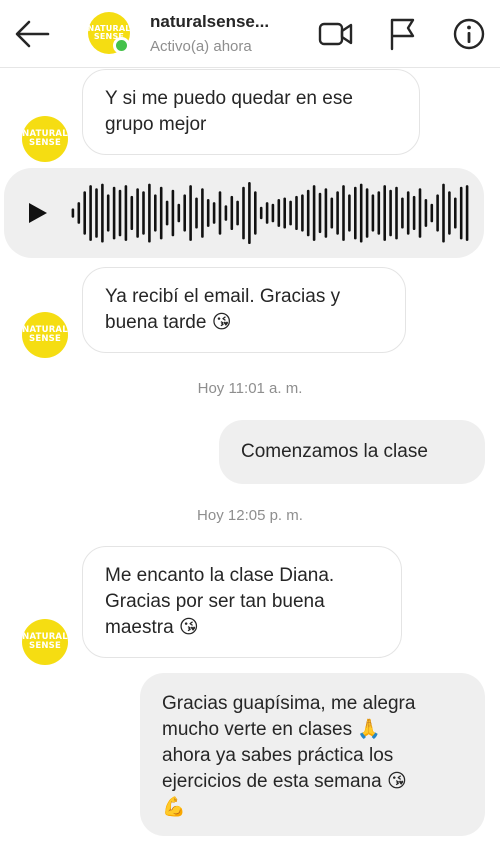 The image size is (500, 865). I want to click on outgoing-message: Comenzamos la clase, so click(352, 452).